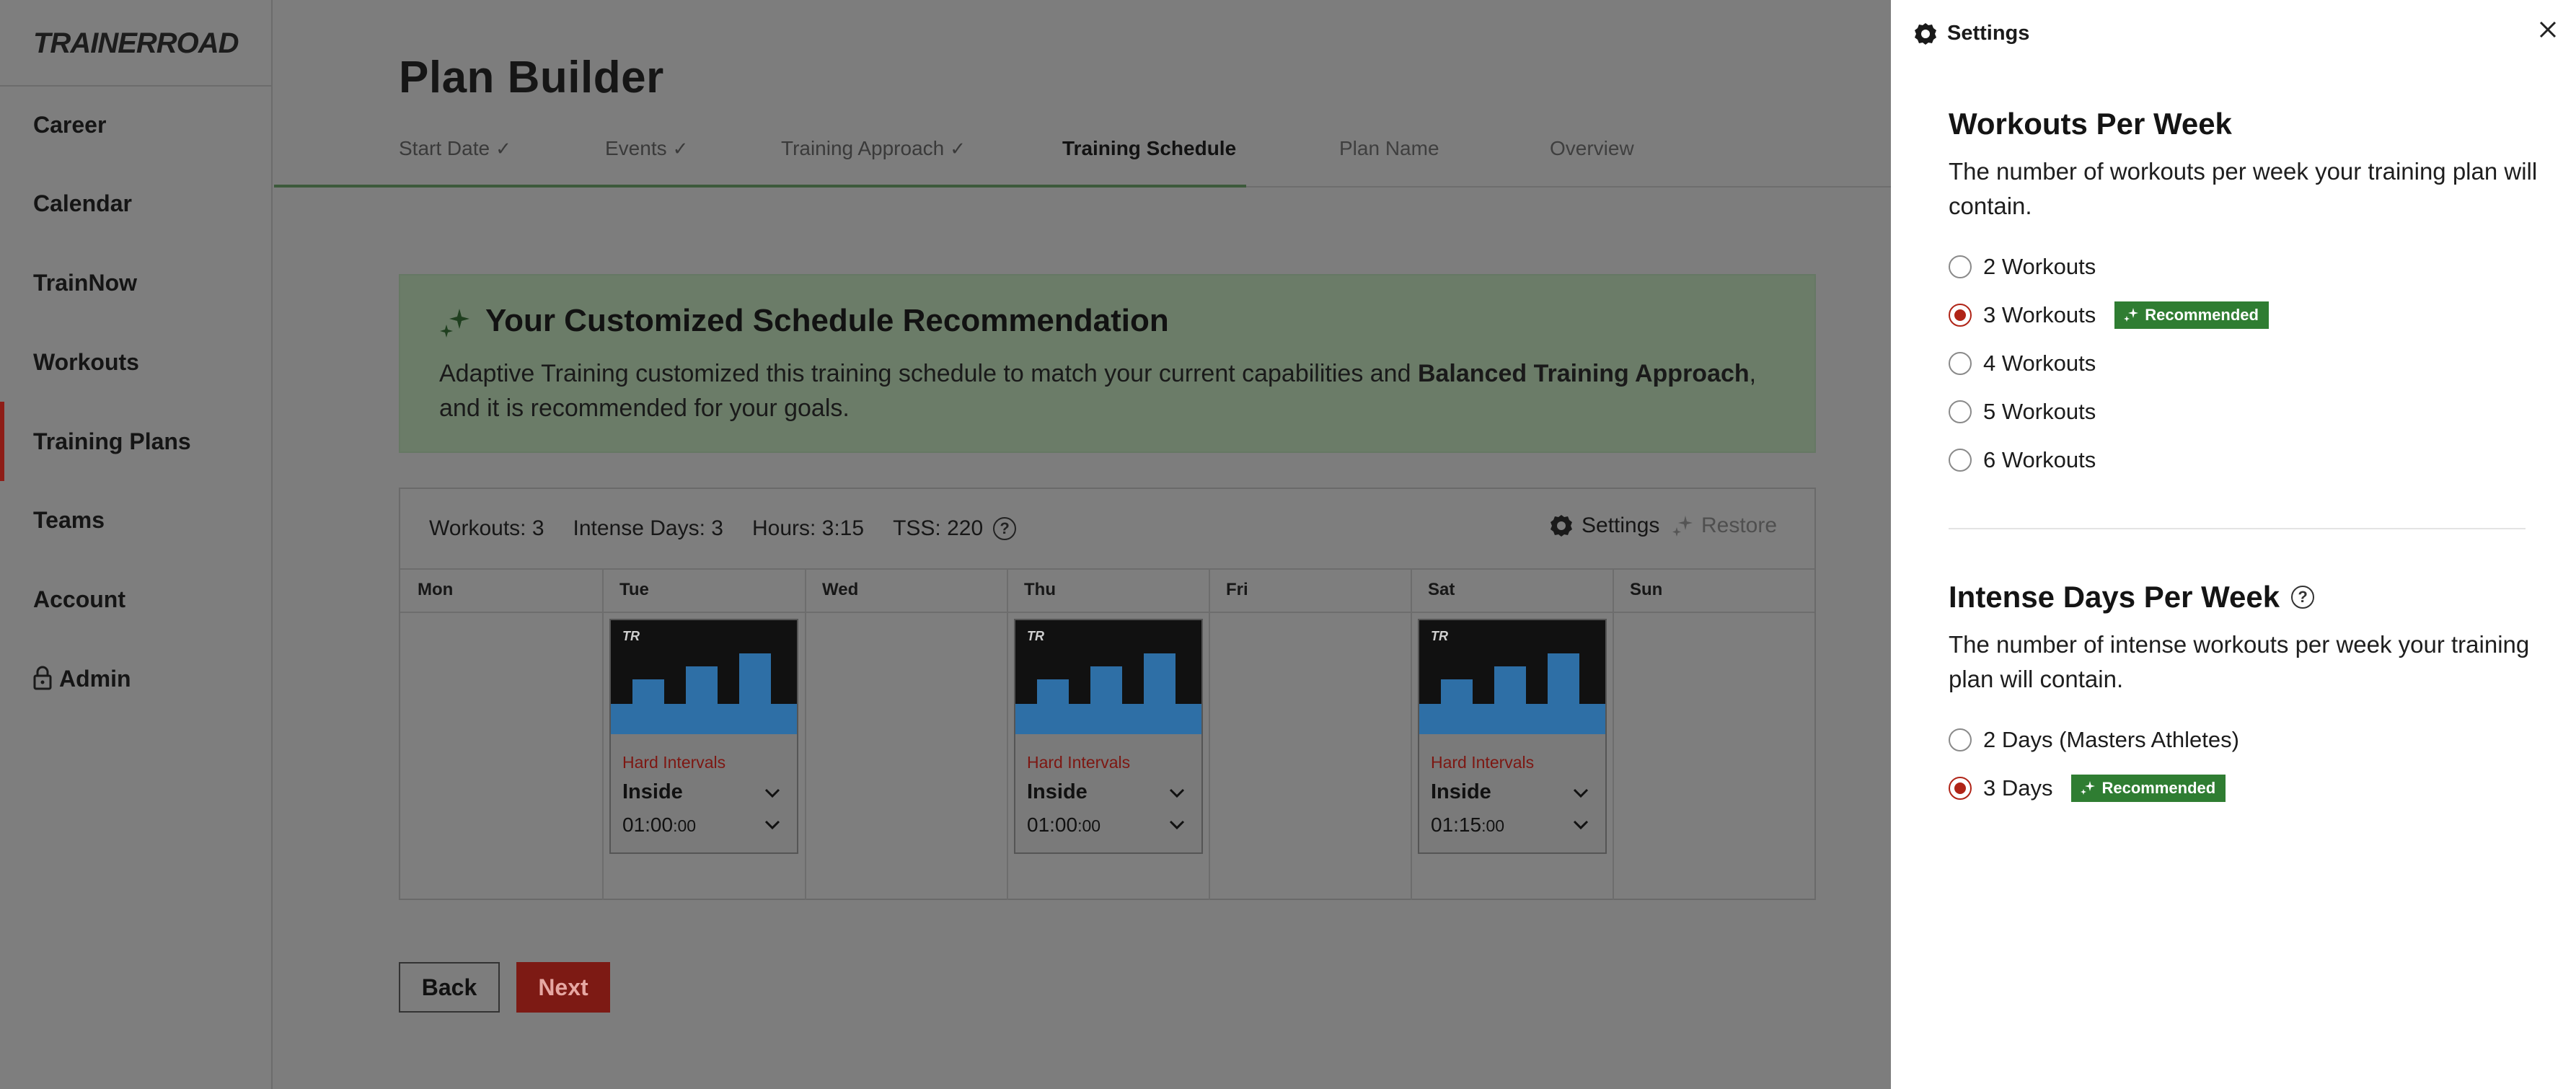 The height and width of the screenshot is (1089, 2576). Describe the element at coordinates (135, 86) in the screenshot. I see `sidebar-divider` at that location.